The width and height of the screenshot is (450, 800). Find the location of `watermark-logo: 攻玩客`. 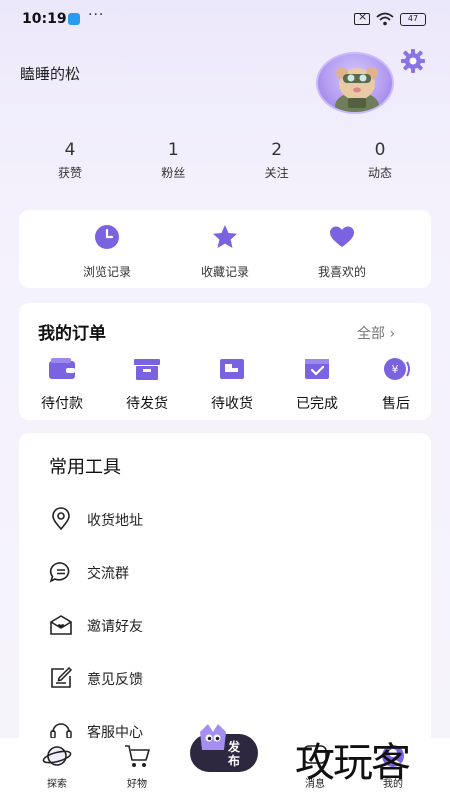

watermark-logo: 攻玩客 is located at coordinates (353, 763).